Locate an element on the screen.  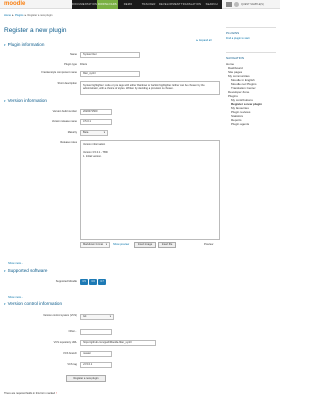
release-notes-line: 1. Initial version. is located at coordinates (92, 156).